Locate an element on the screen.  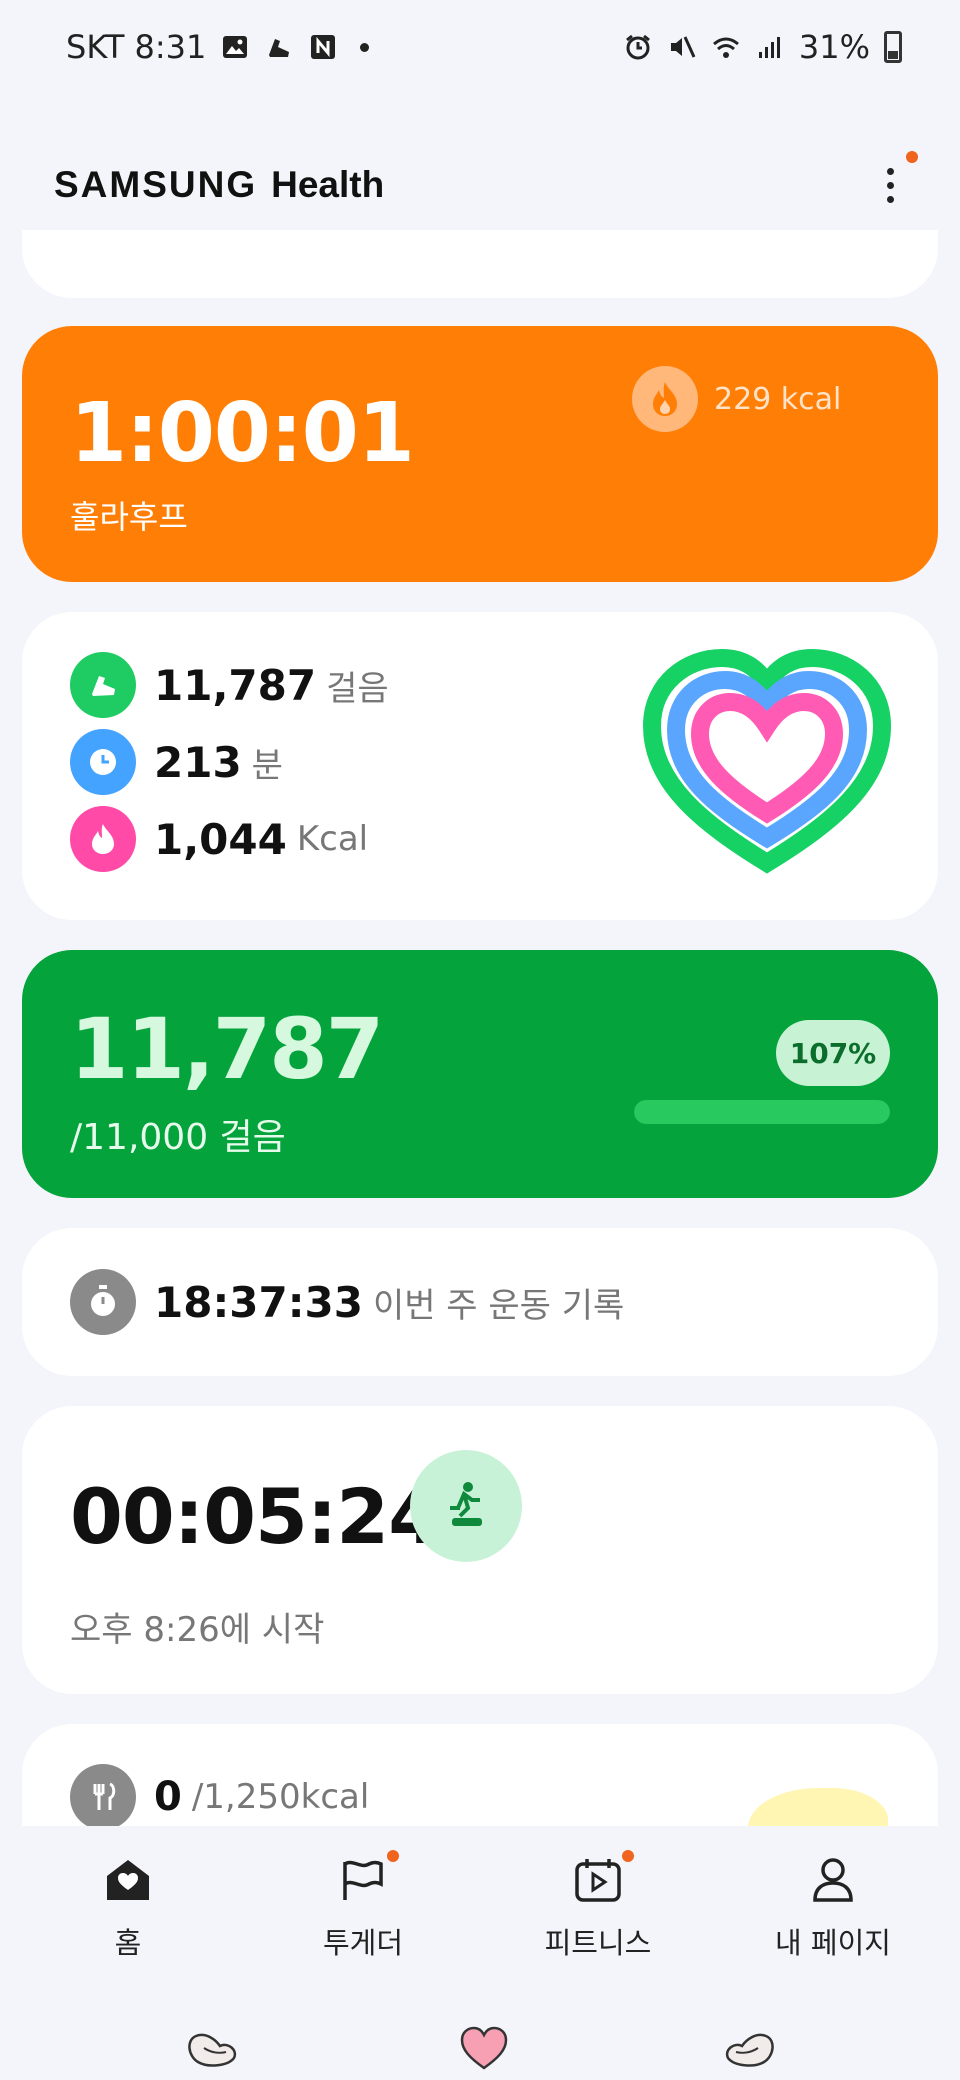
nav-label: 홈 is located at coordinates (128, 1943).